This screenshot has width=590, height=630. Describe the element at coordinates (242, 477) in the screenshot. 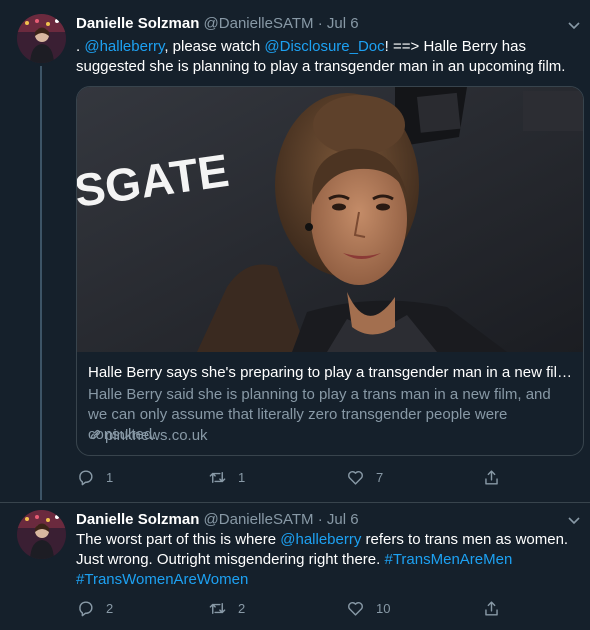

I see `retweet-count: 1` at that location.